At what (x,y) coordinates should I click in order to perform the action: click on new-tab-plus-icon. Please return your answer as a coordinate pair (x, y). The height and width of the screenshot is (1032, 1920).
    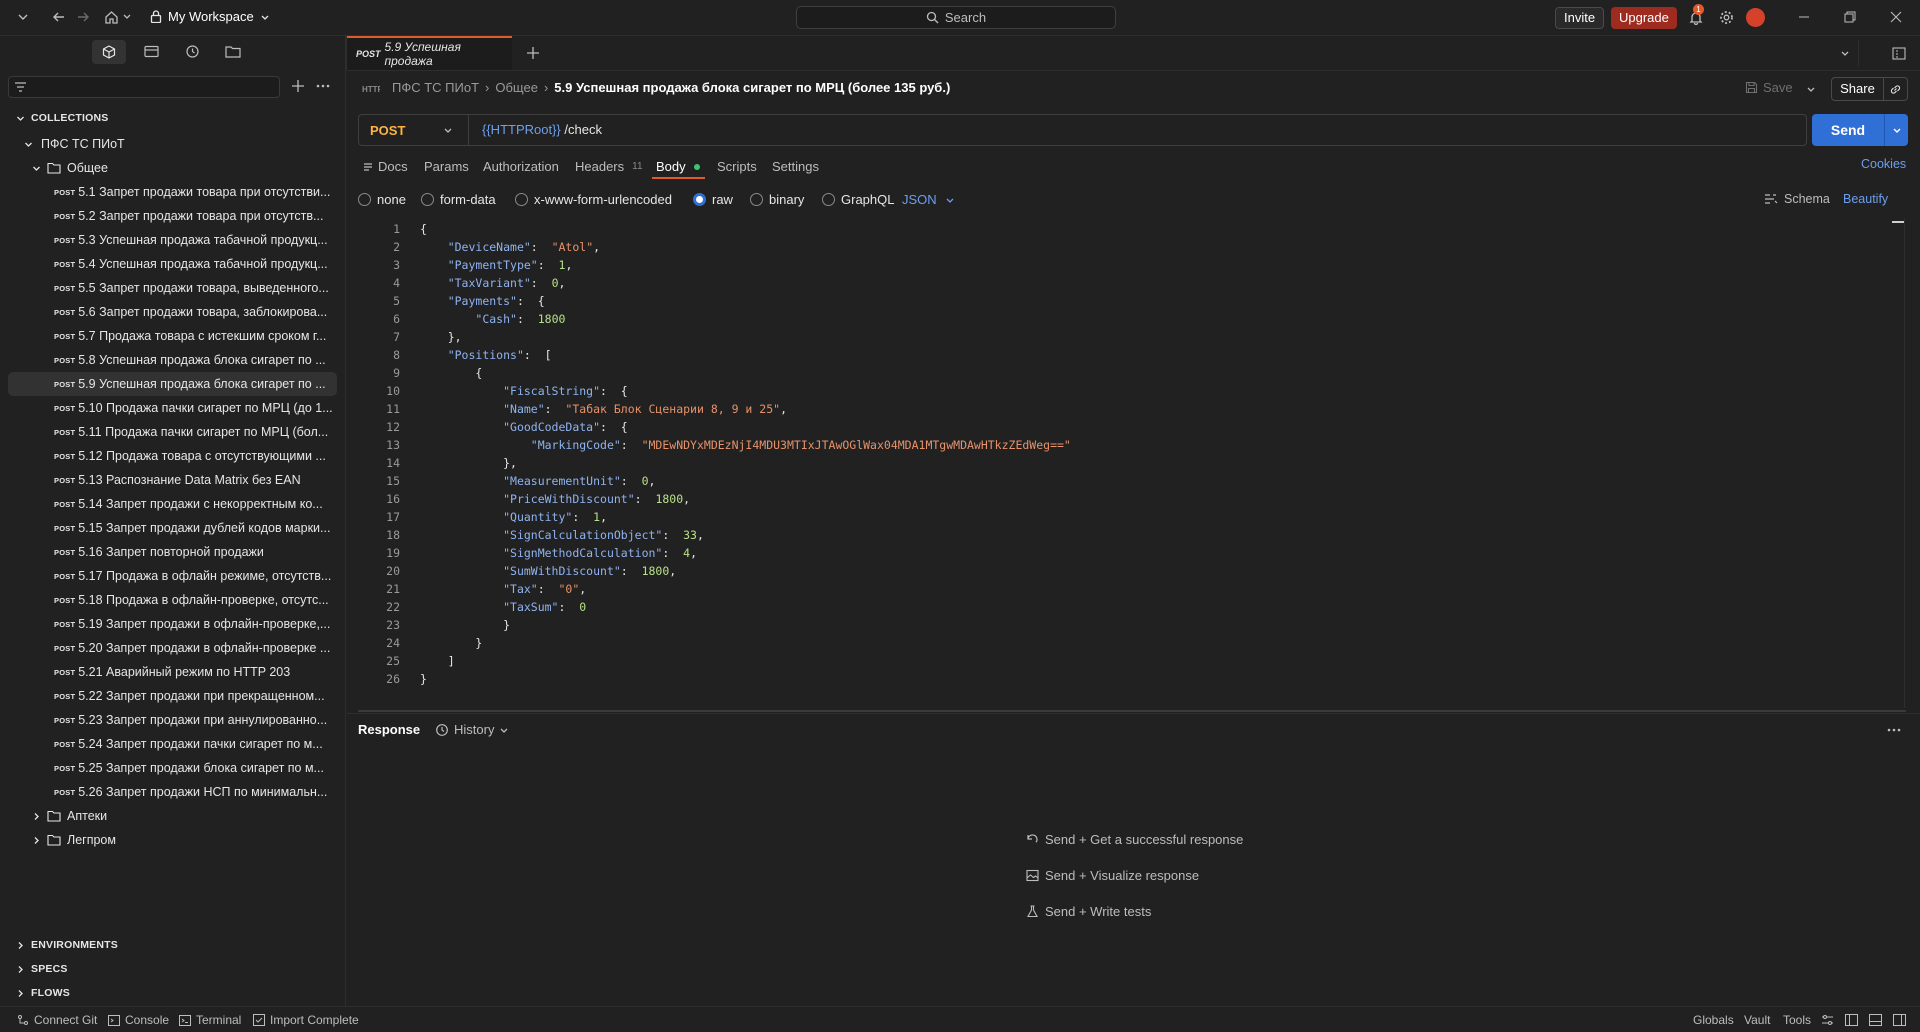
    Looking at the image, I should click on (533, 53).